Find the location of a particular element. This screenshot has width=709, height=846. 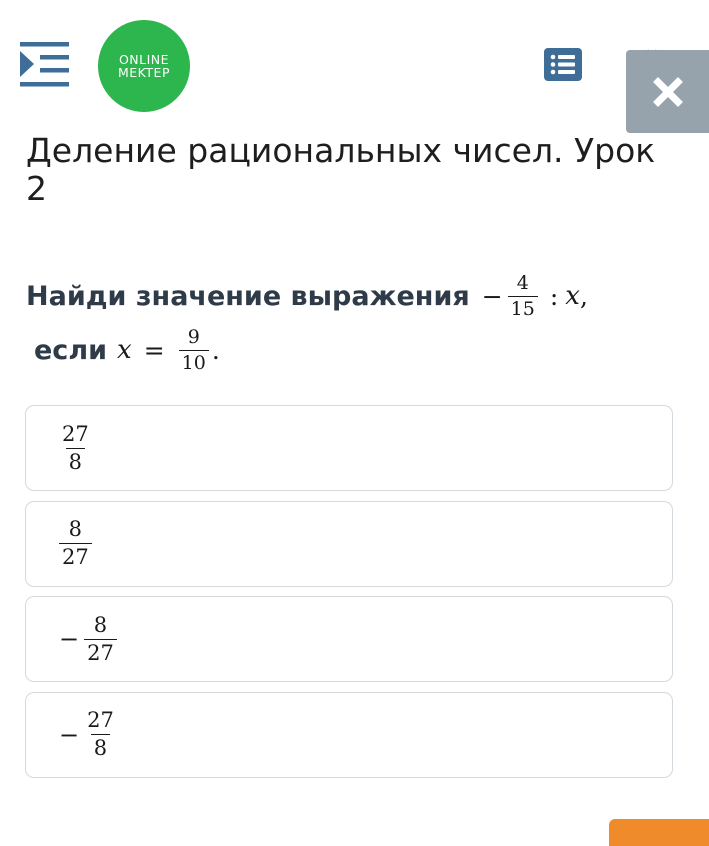

answer-option-3: − 8 27 is located at coordinates (349, 639).